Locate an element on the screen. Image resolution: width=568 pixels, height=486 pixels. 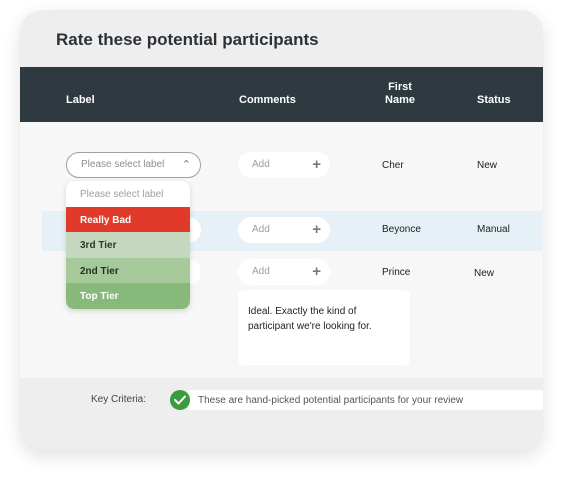
table-header: Label Comments First Name Status is located at coordinates (281, 94).